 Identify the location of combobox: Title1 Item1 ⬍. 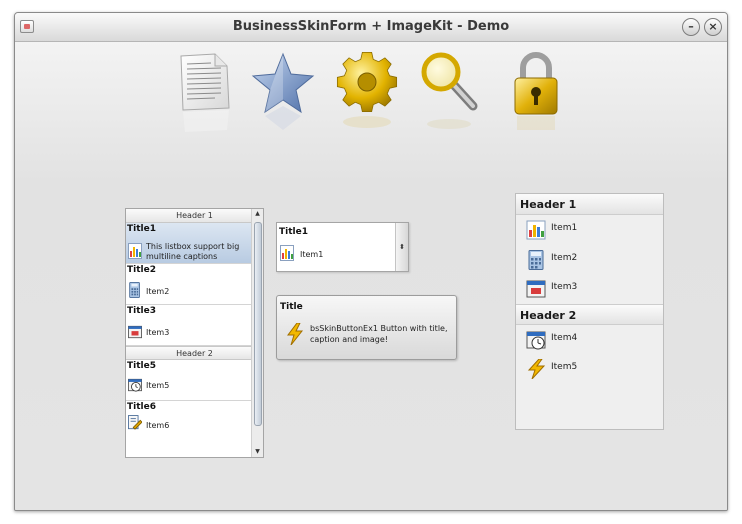
(342, 247).